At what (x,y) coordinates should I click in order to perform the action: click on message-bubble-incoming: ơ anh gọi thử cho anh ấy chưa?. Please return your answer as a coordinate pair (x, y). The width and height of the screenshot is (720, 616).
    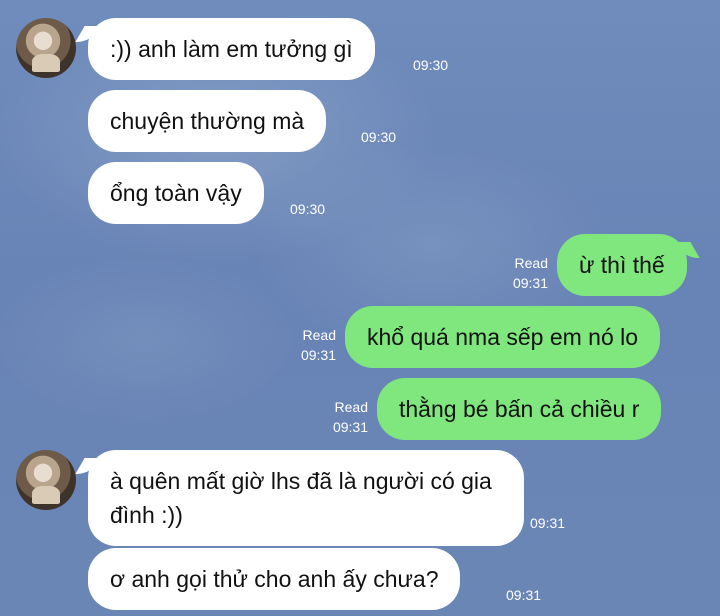
    Looking at the image, I should click on (274, 579).